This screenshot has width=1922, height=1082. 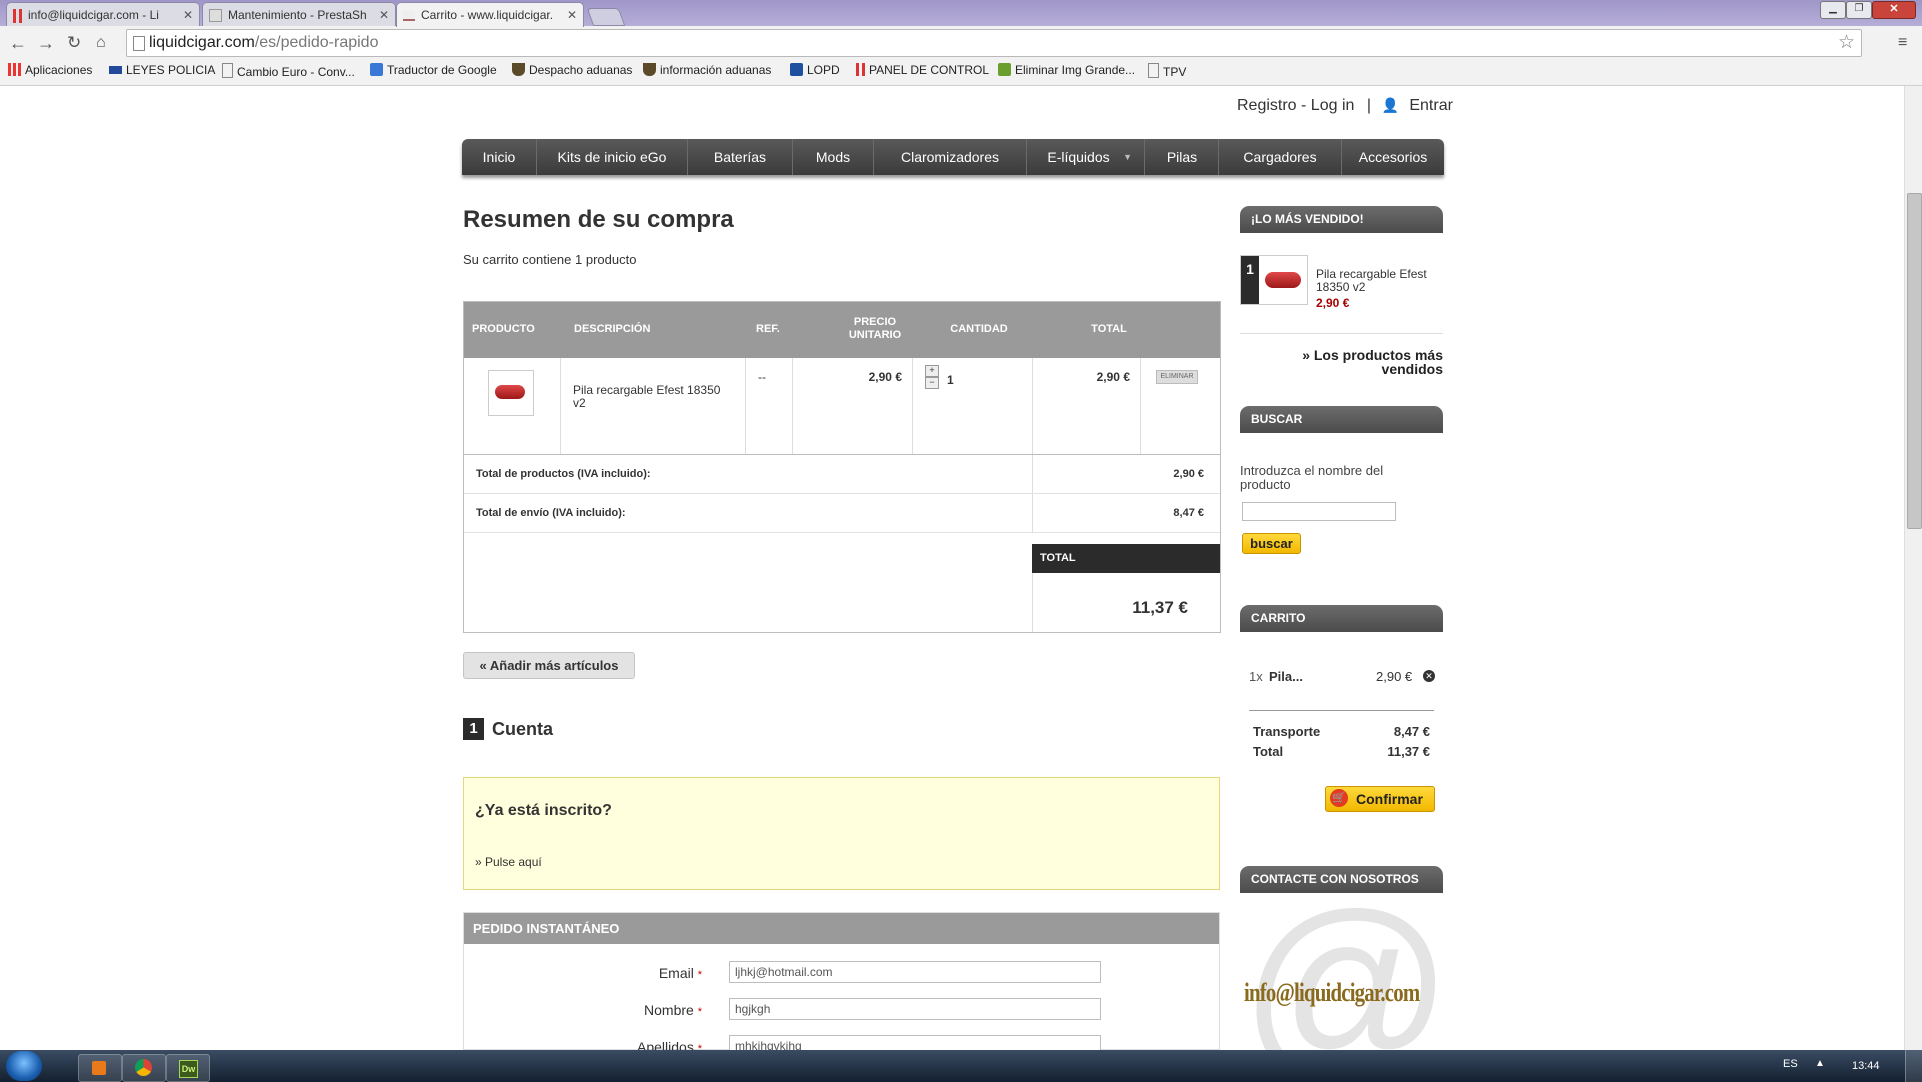 What do you see at coordinates (490, 14) in the screenshot?
I see `tab-carrito: Carrito - www.liquidcigar. ✕` at bounding box center [490, 14].